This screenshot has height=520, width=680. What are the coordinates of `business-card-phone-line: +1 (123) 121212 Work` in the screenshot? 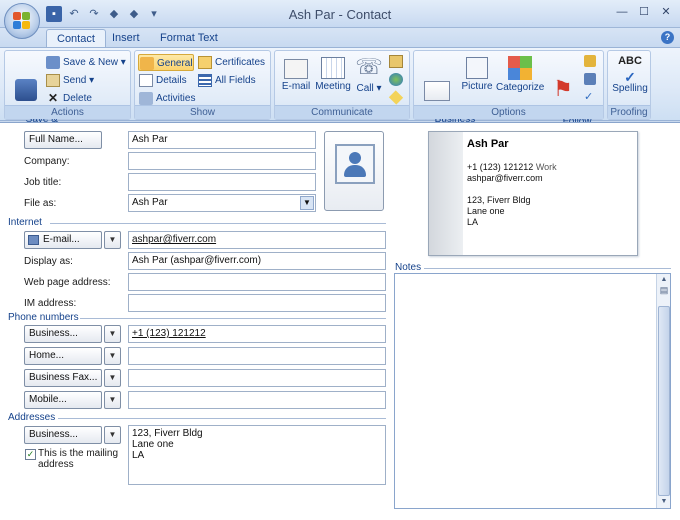 It's located at (512, 167).